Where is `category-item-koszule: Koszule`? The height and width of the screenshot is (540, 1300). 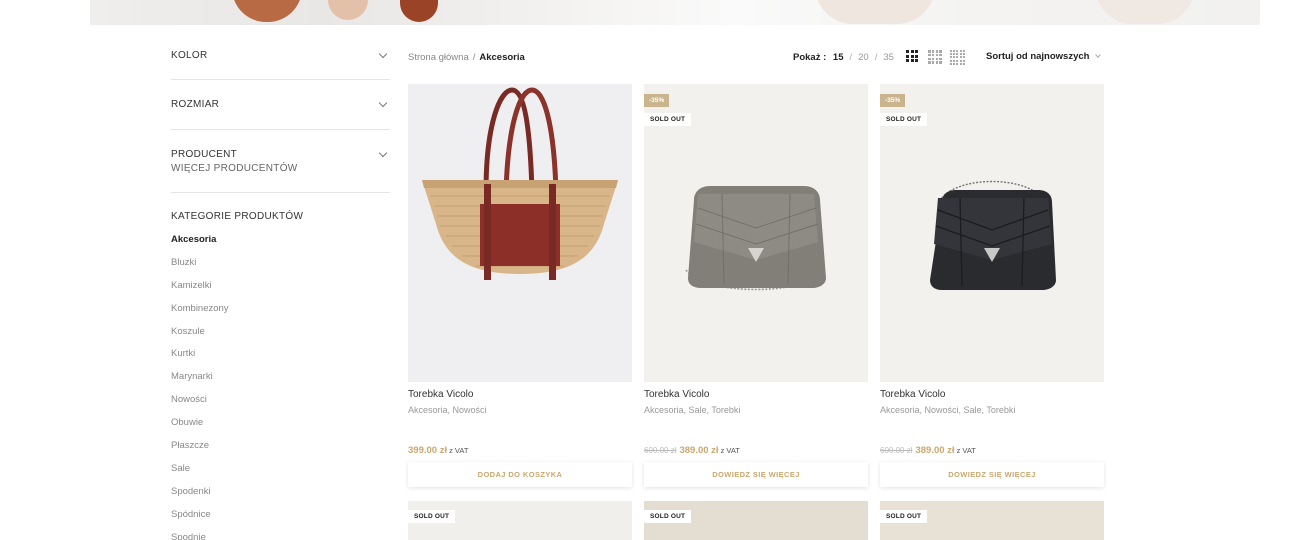 category-item-koszule: Koszule is located at coordinates (280, 332).